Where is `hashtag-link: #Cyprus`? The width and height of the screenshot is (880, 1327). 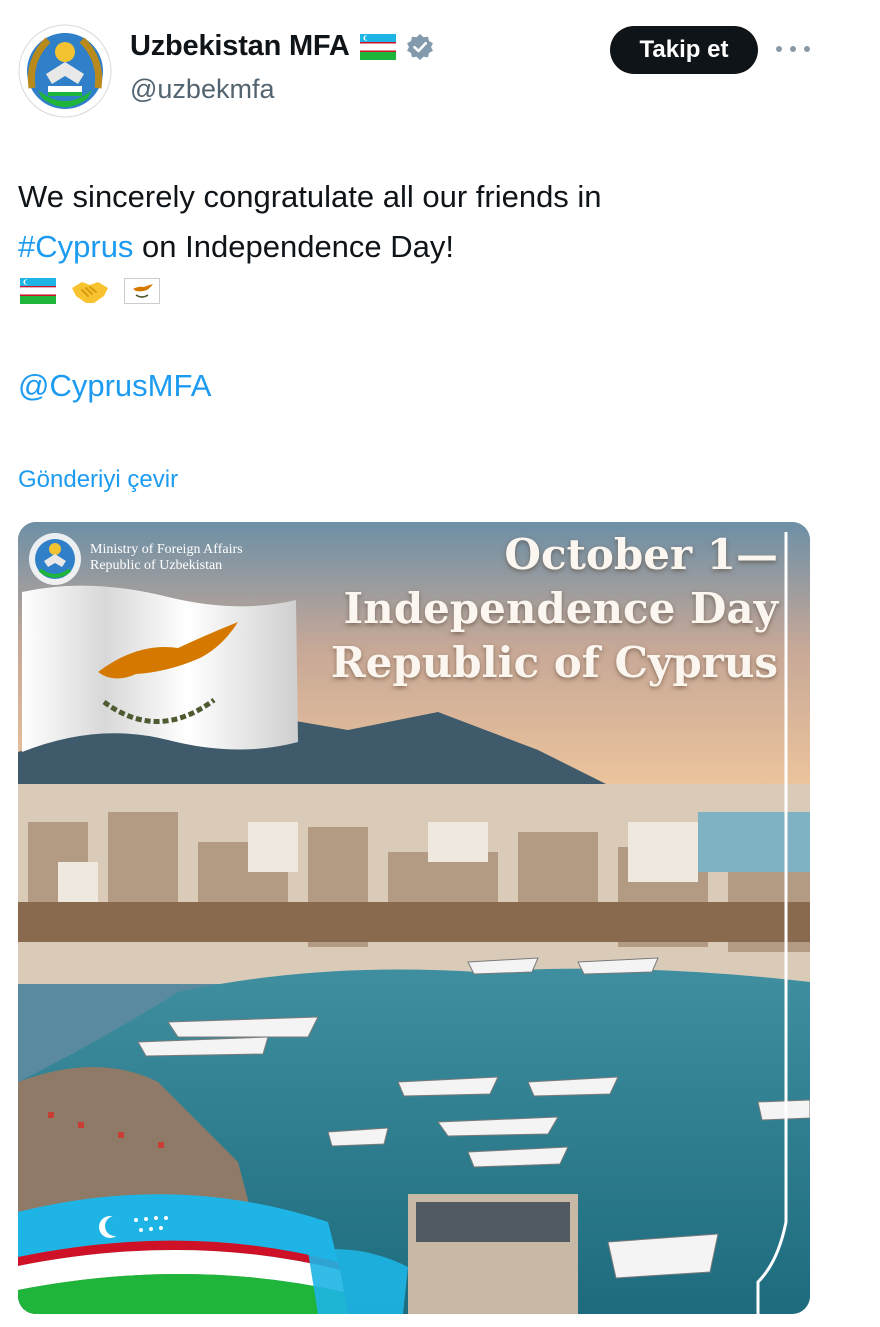
hashtag-link: #Cyprus is located at coordinates (75, 246).